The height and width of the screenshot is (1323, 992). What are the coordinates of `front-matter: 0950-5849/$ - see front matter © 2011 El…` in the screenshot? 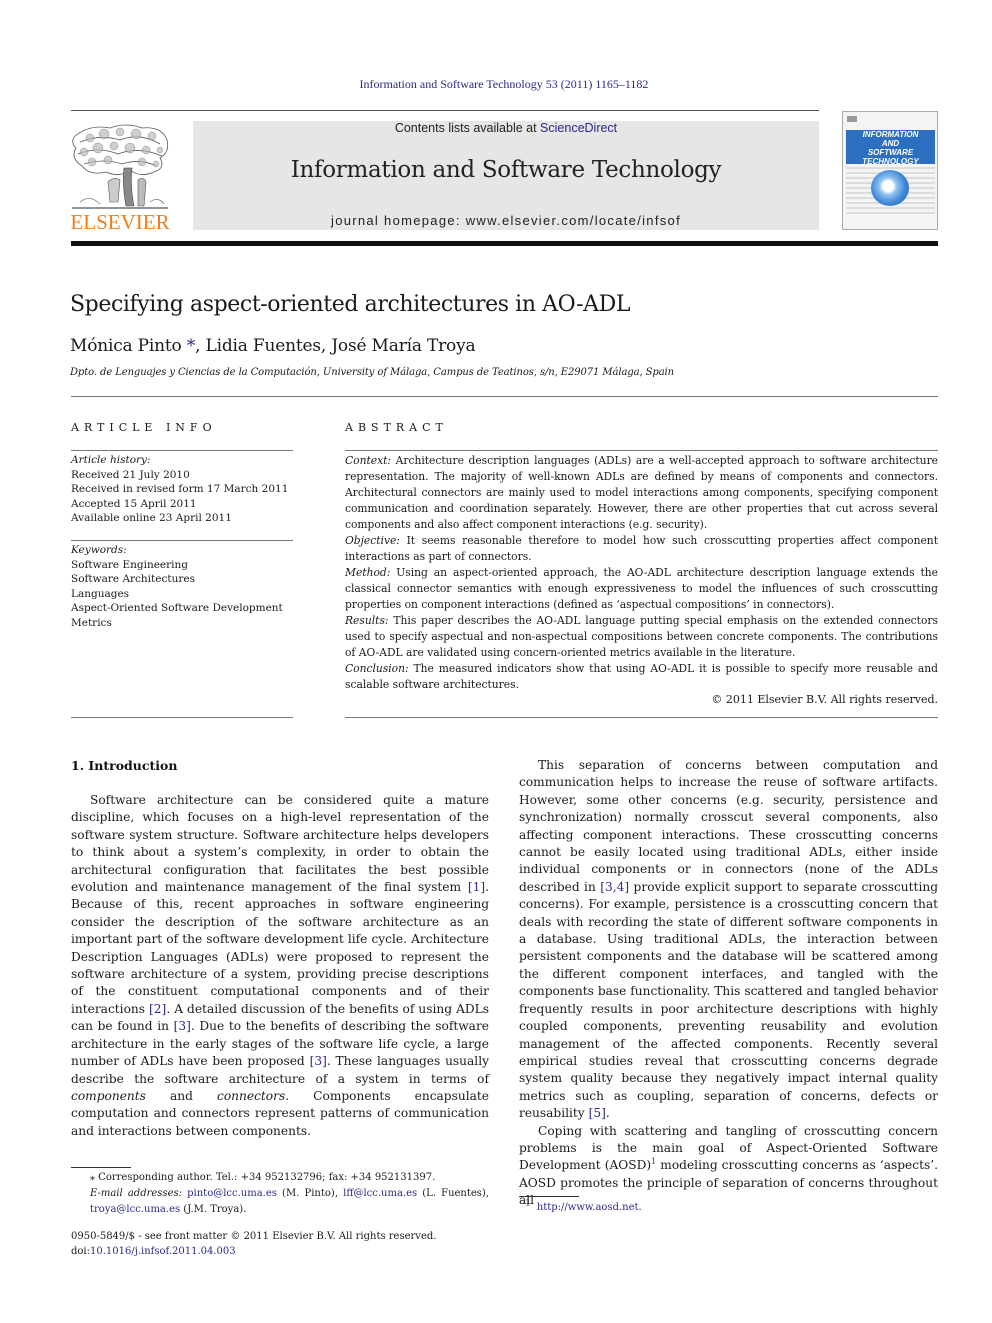 It's located at (253, 1244).